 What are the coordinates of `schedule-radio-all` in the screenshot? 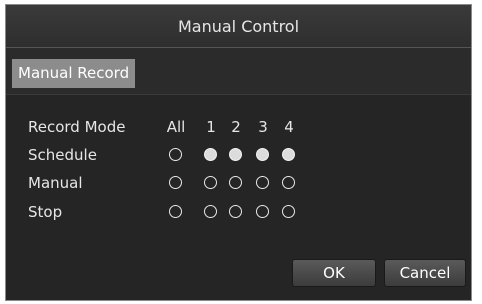 It's located at (175, 154).